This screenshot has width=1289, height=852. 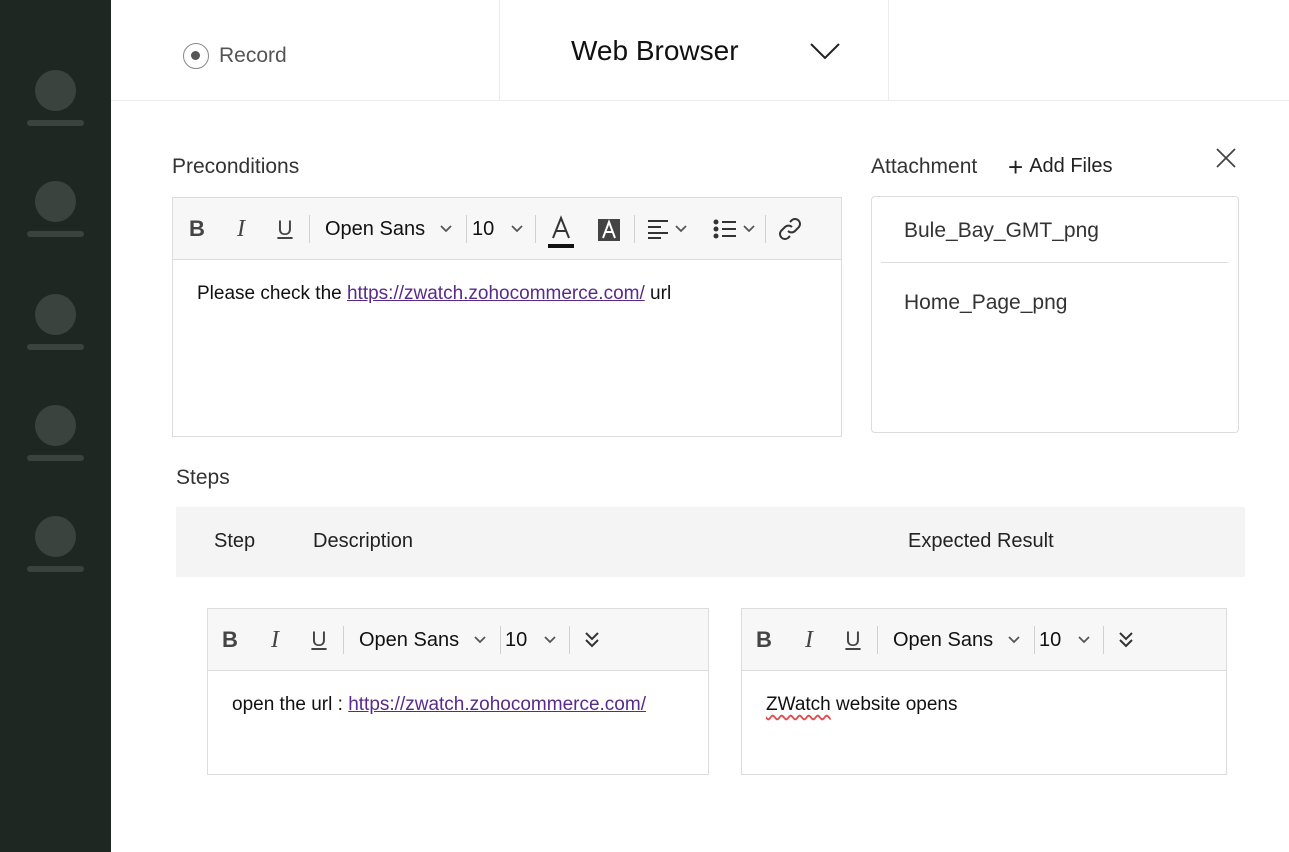 I want to click on attachment-item: Home_Page_png, so click(x=985, y=303).